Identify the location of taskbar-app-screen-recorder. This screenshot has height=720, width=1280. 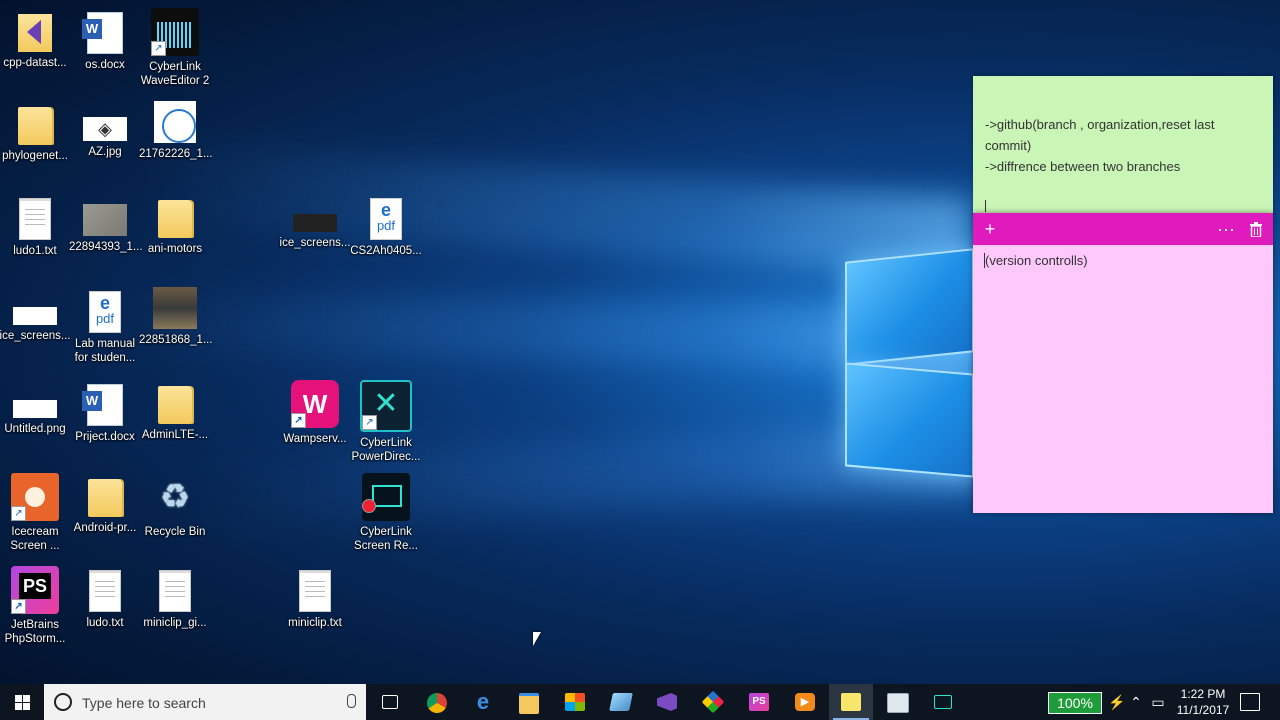
(943, 702).